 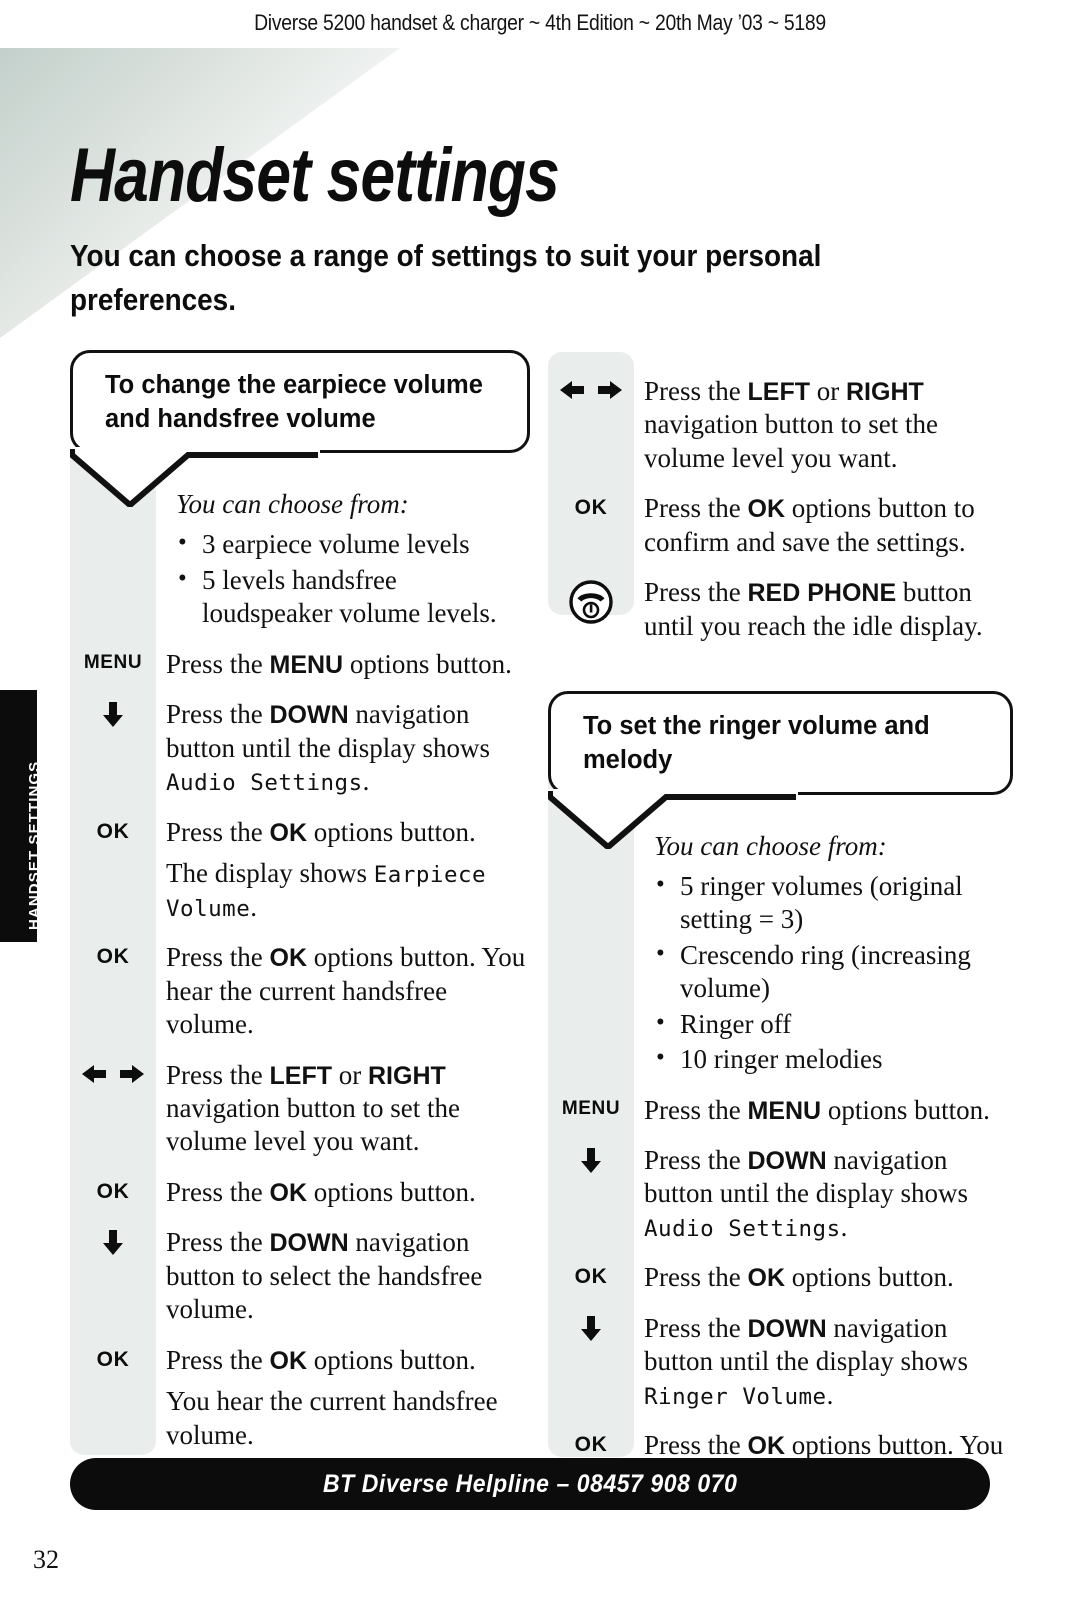 I want to click on instruction-row: You hear the current handsfree volume., so click(x=300, y=1418).